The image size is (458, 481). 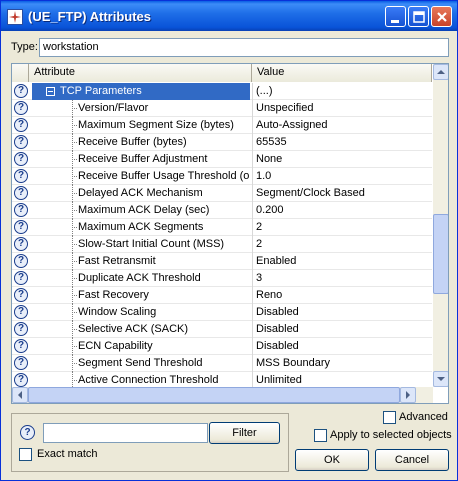 I want to click on title-bar: (UE_FTP) Attributes, so click(x=229, y=16).